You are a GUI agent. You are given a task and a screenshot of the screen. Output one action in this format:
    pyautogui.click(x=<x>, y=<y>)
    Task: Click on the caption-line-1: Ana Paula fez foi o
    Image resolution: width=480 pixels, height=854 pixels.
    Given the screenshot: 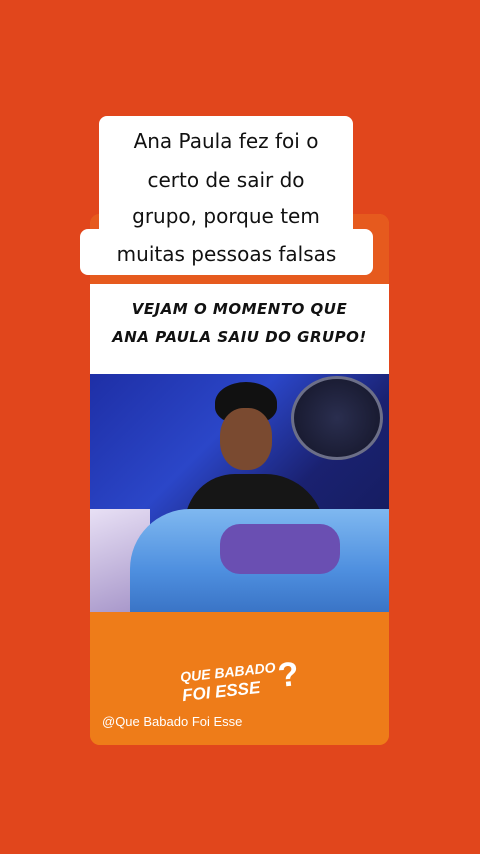 What is the action you would take?
    pyautogui.click(x=226, y=139)
    